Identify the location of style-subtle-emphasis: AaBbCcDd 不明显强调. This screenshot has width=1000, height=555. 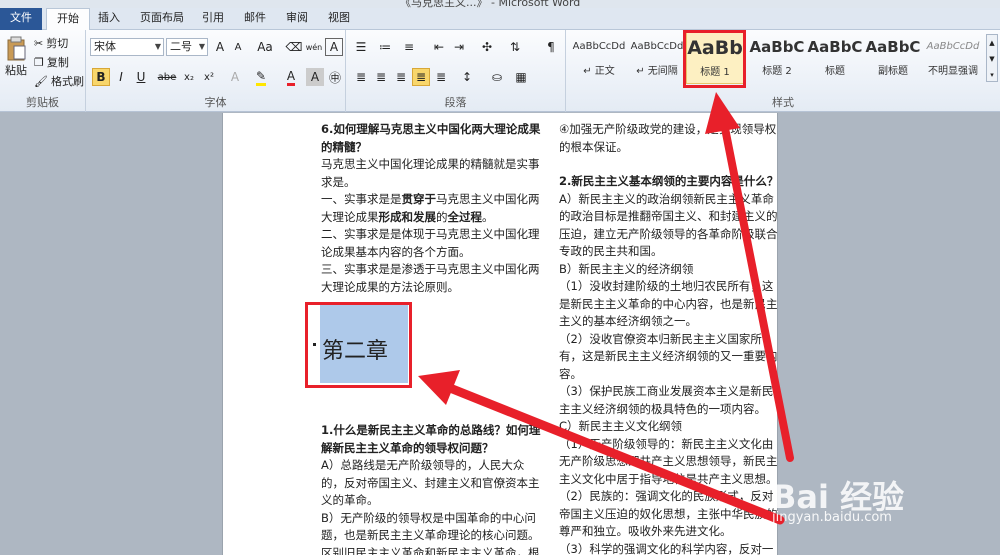
(953, 58).